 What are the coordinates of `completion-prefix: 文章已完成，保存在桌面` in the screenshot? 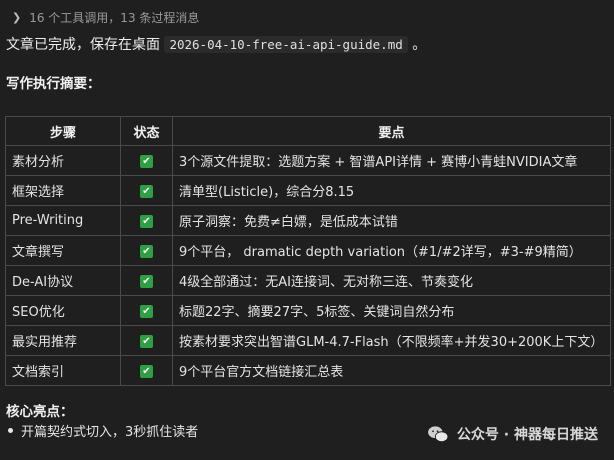 It's located at (83, 45).